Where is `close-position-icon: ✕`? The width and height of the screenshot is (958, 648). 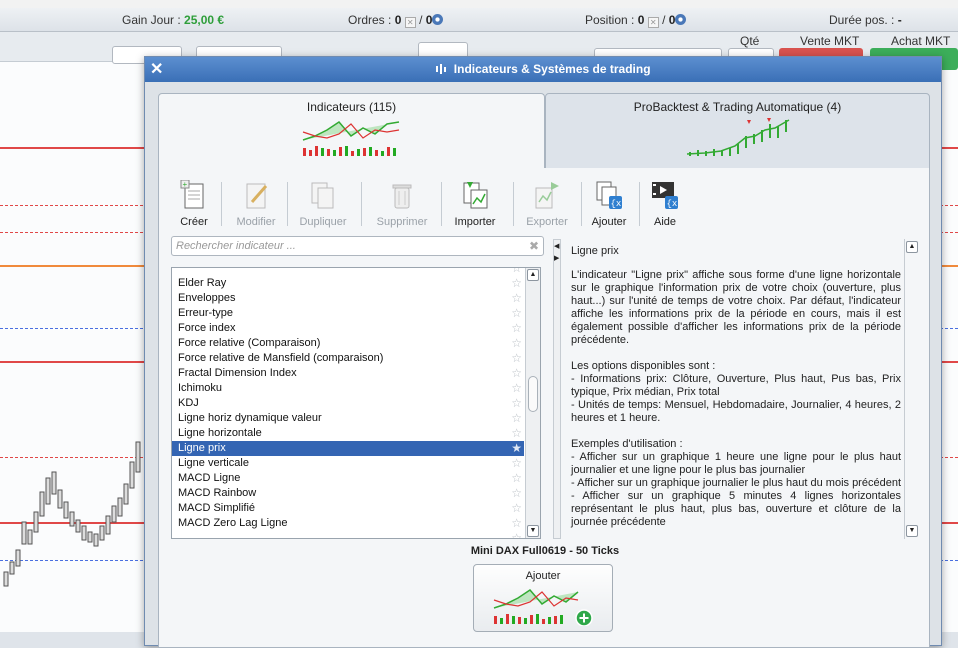 close-position-icon: ✕ is located at coordinates (653, 22).